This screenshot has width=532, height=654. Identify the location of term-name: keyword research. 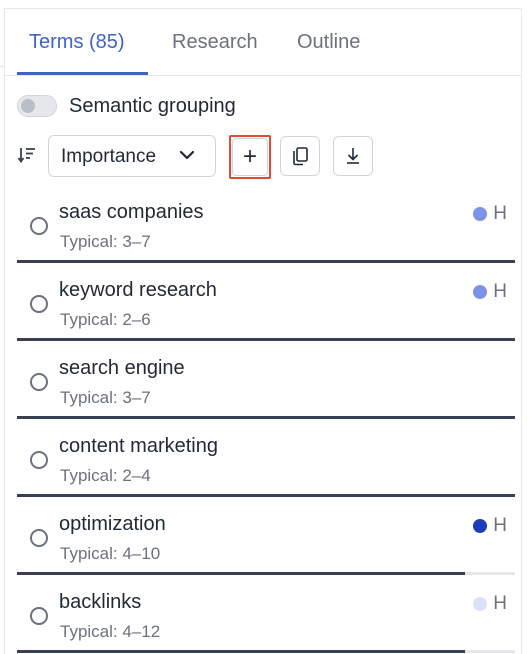
(138, 290).